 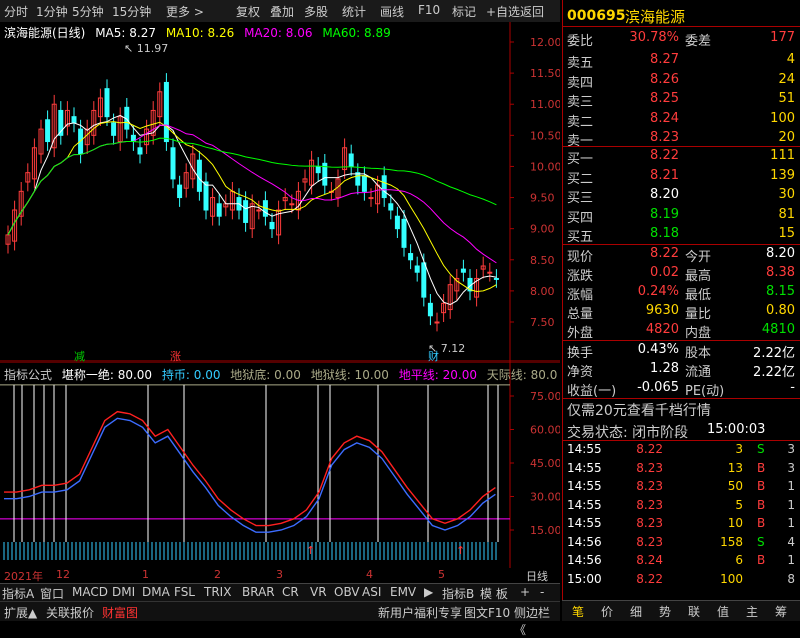 What do you see at coordinates (786, 98) in the screenshot?
I see `sell-vol: 51` at bounding box center [786, 98].